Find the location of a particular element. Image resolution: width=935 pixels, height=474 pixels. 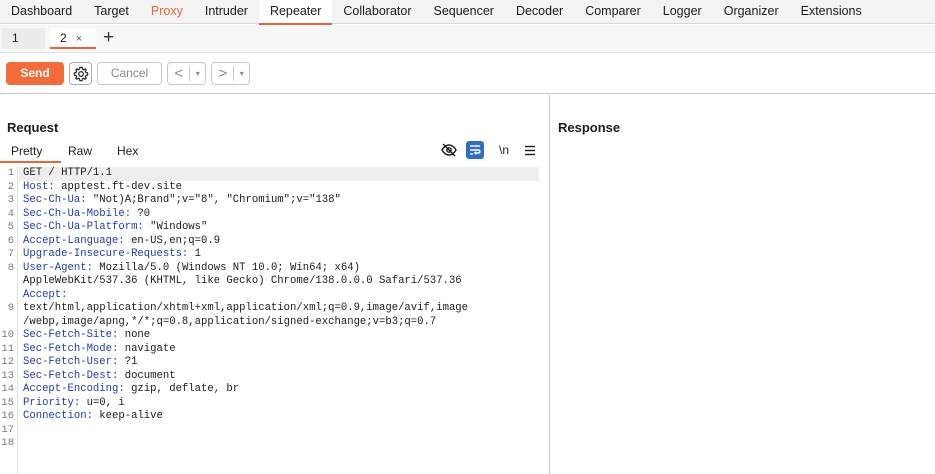

eye-slash-icon is located at coordinates (448, 150).